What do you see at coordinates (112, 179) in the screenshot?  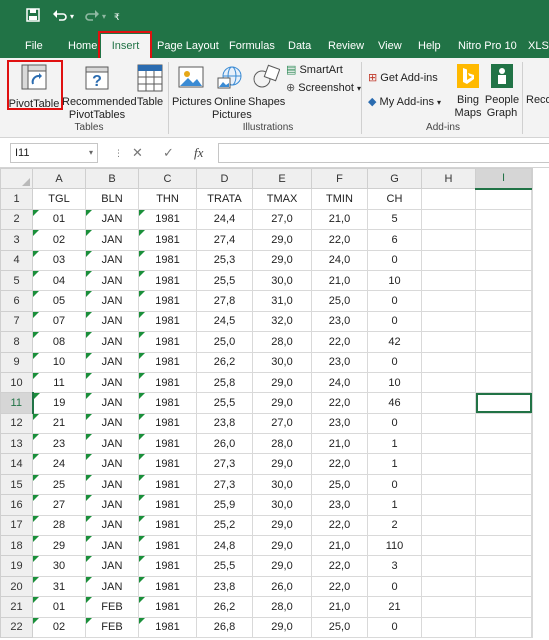 I see `column-header-b: B` at bounding box center [112, 179].